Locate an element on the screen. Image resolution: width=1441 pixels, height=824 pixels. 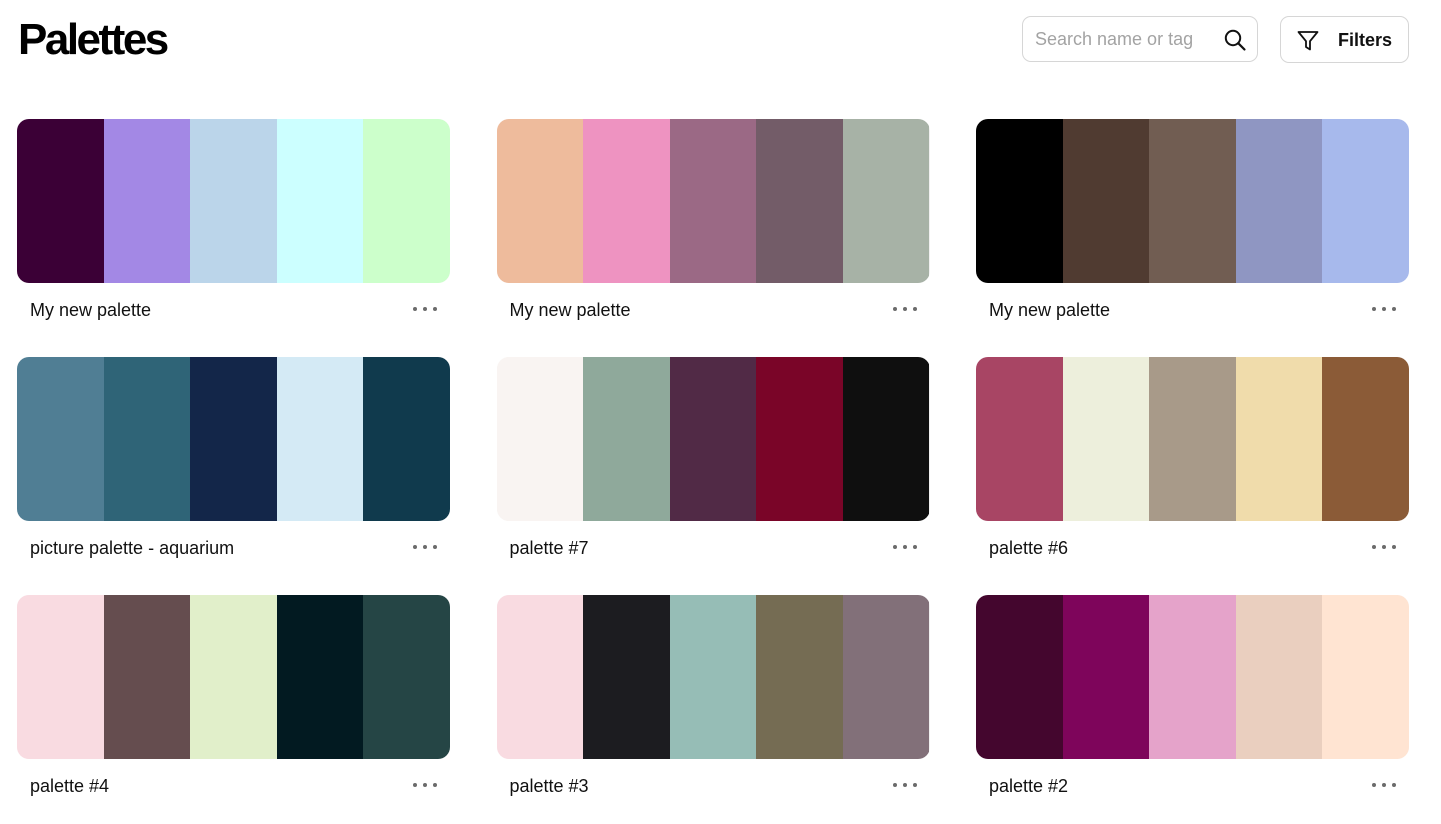
filter-icon is located at coordinates (1308, 41).